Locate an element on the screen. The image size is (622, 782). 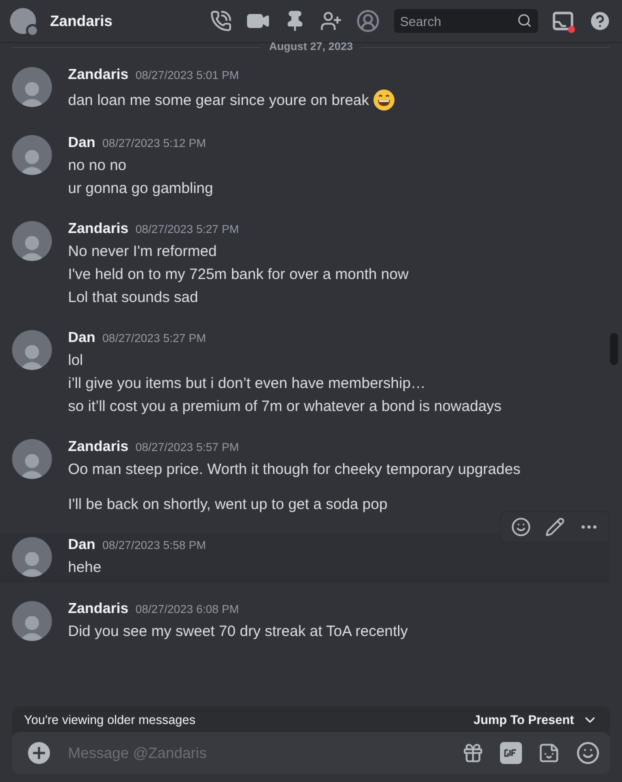
pencil-icon is located at coordinates (555, 527).